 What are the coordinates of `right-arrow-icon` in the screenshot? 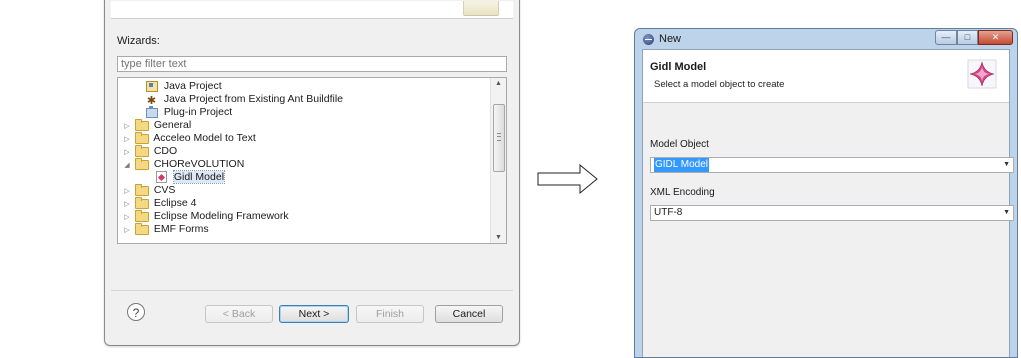 It's located at (567, 179).